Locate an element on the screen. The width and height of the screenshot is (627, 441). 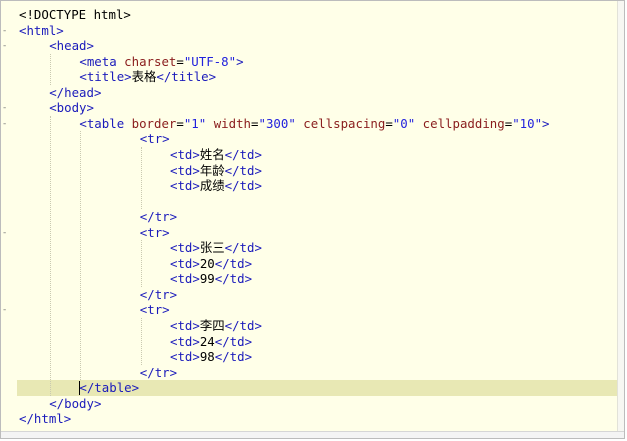
code-token: 成绩 is located at coordinates (212, 186).